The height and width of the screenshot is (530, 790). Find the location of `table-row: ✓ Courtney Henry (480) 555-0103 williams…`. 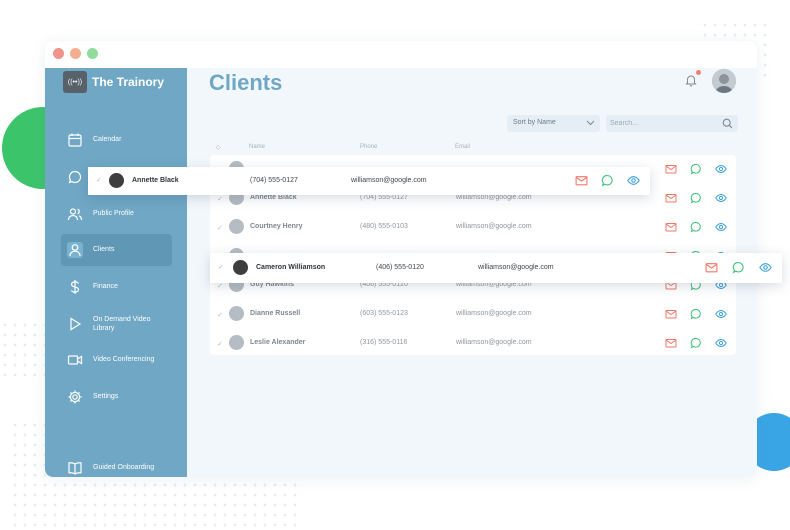

table-row: ✓ Courtney Henry (480) 555-0103 williams… is located at coordinates (473, 227).